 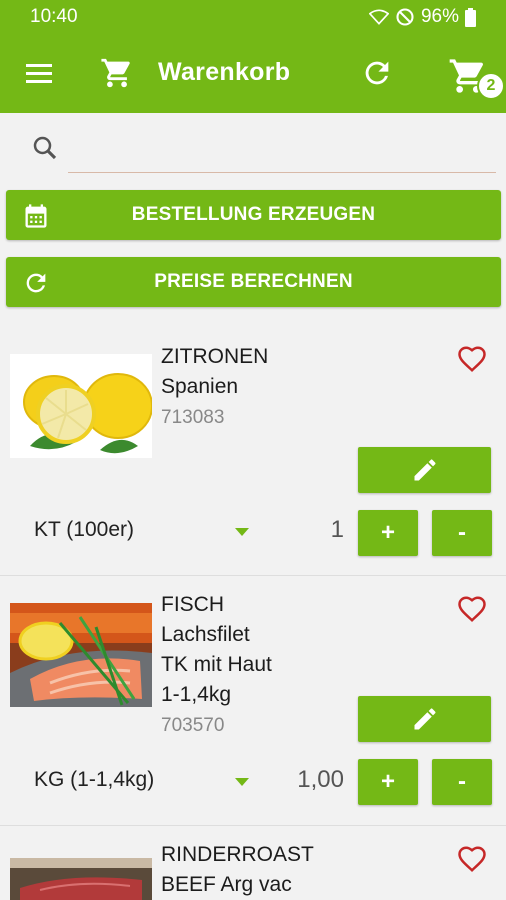 I want to click on product-name-line: TK mit Haut, so click(x=216, y=664).